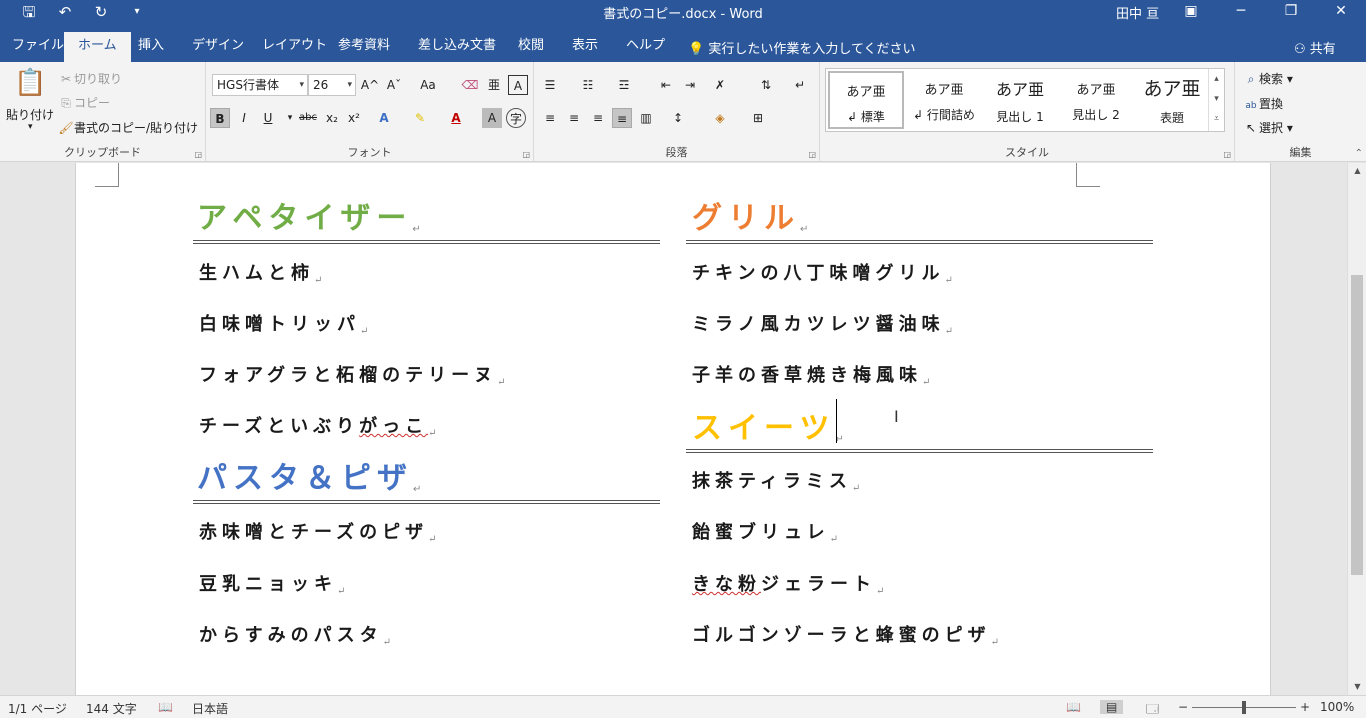 Image resolution: width=1366 pixels, height=718 pixels. I want to click on vertical-scrollbar: ▲ ▼, so click(1356, 429).